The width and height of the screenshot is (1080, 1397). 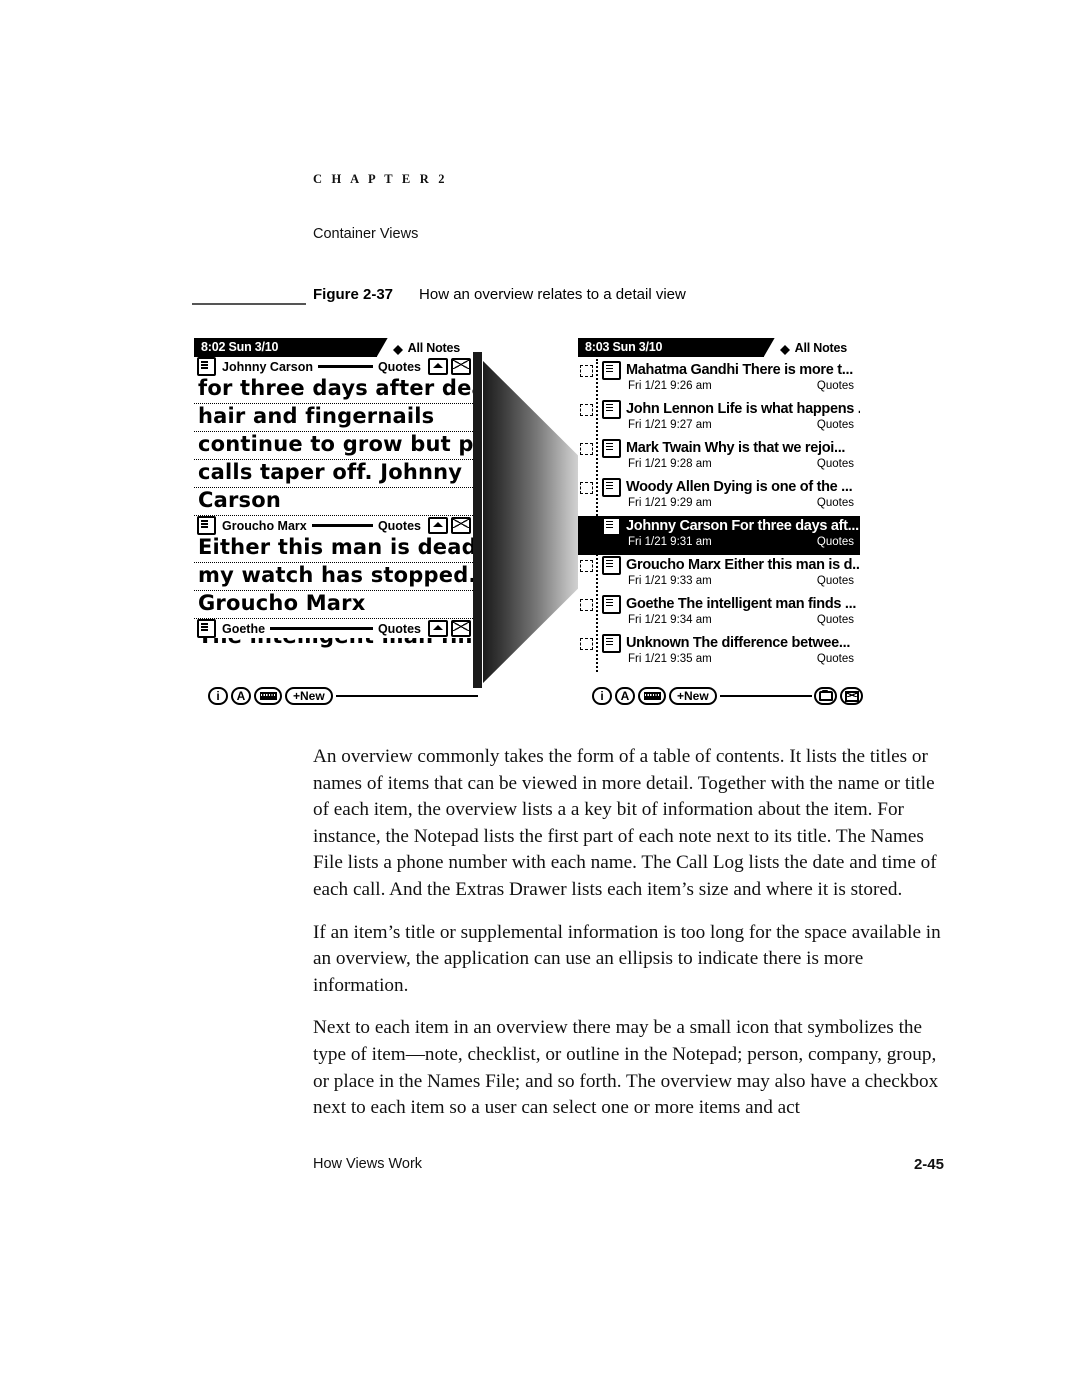 I want to click on detail-folder-tab: All Notes, so click(x=424, y=347).